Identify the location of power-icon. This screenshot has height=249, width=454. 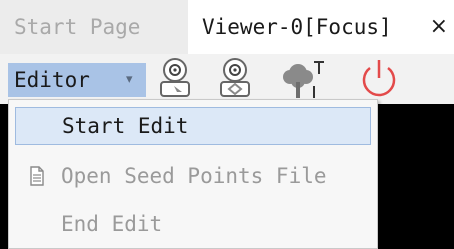
(379, 79).